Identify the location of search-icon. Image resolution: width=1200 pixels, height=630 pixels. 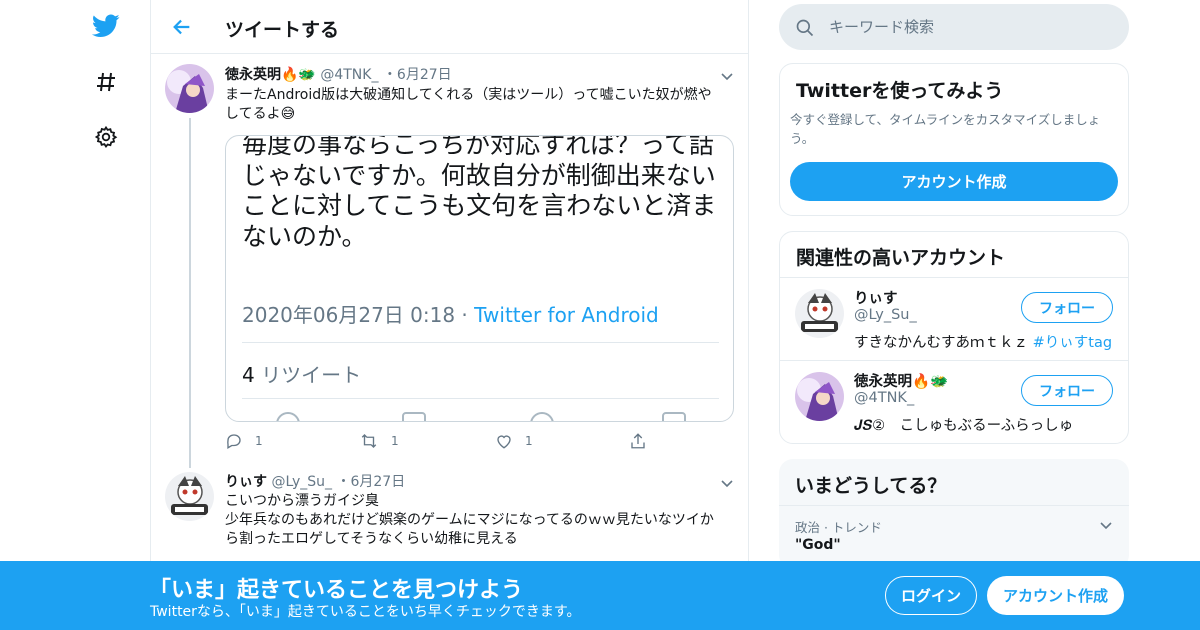
(805, 28).